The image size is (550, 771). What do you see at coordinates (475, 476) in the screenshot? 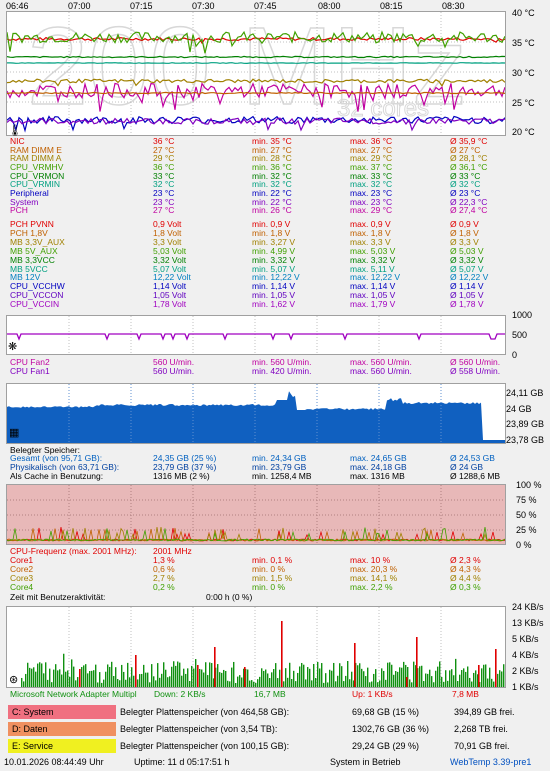
I see `reading-avg: Ø 1288,6 MB` at bounding box center [475, 476].